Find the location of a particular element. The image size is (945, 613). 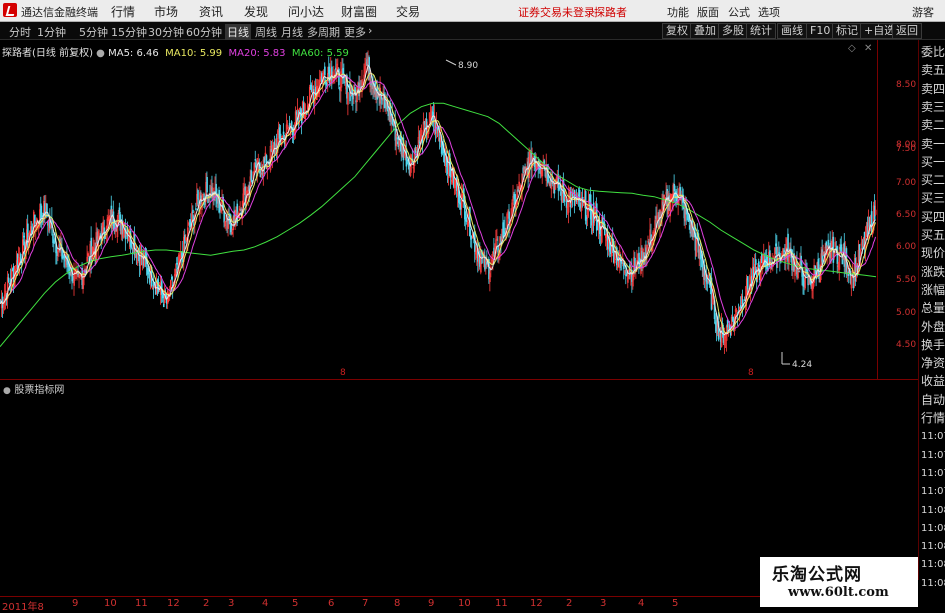

period-monthly: 月线 is located at coordinates (292, 32).